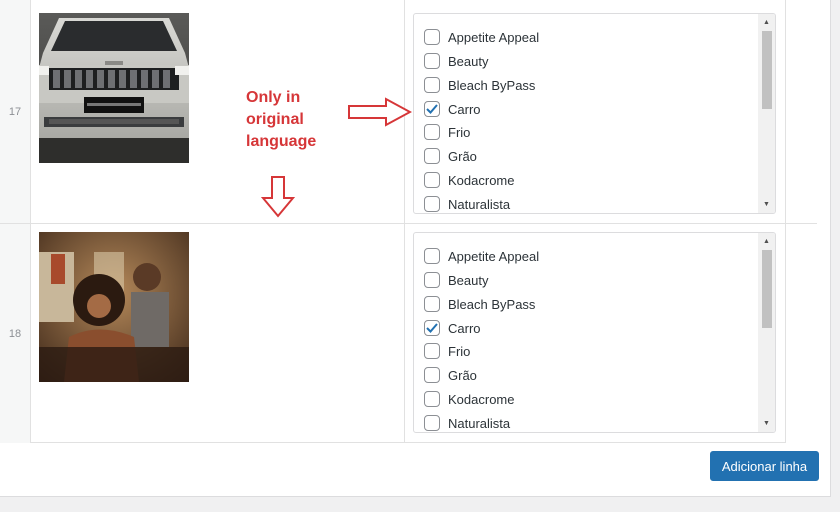 The height and width of the screenshot is (512, 840). I want to click on row-image-couple, so click(114, 307).